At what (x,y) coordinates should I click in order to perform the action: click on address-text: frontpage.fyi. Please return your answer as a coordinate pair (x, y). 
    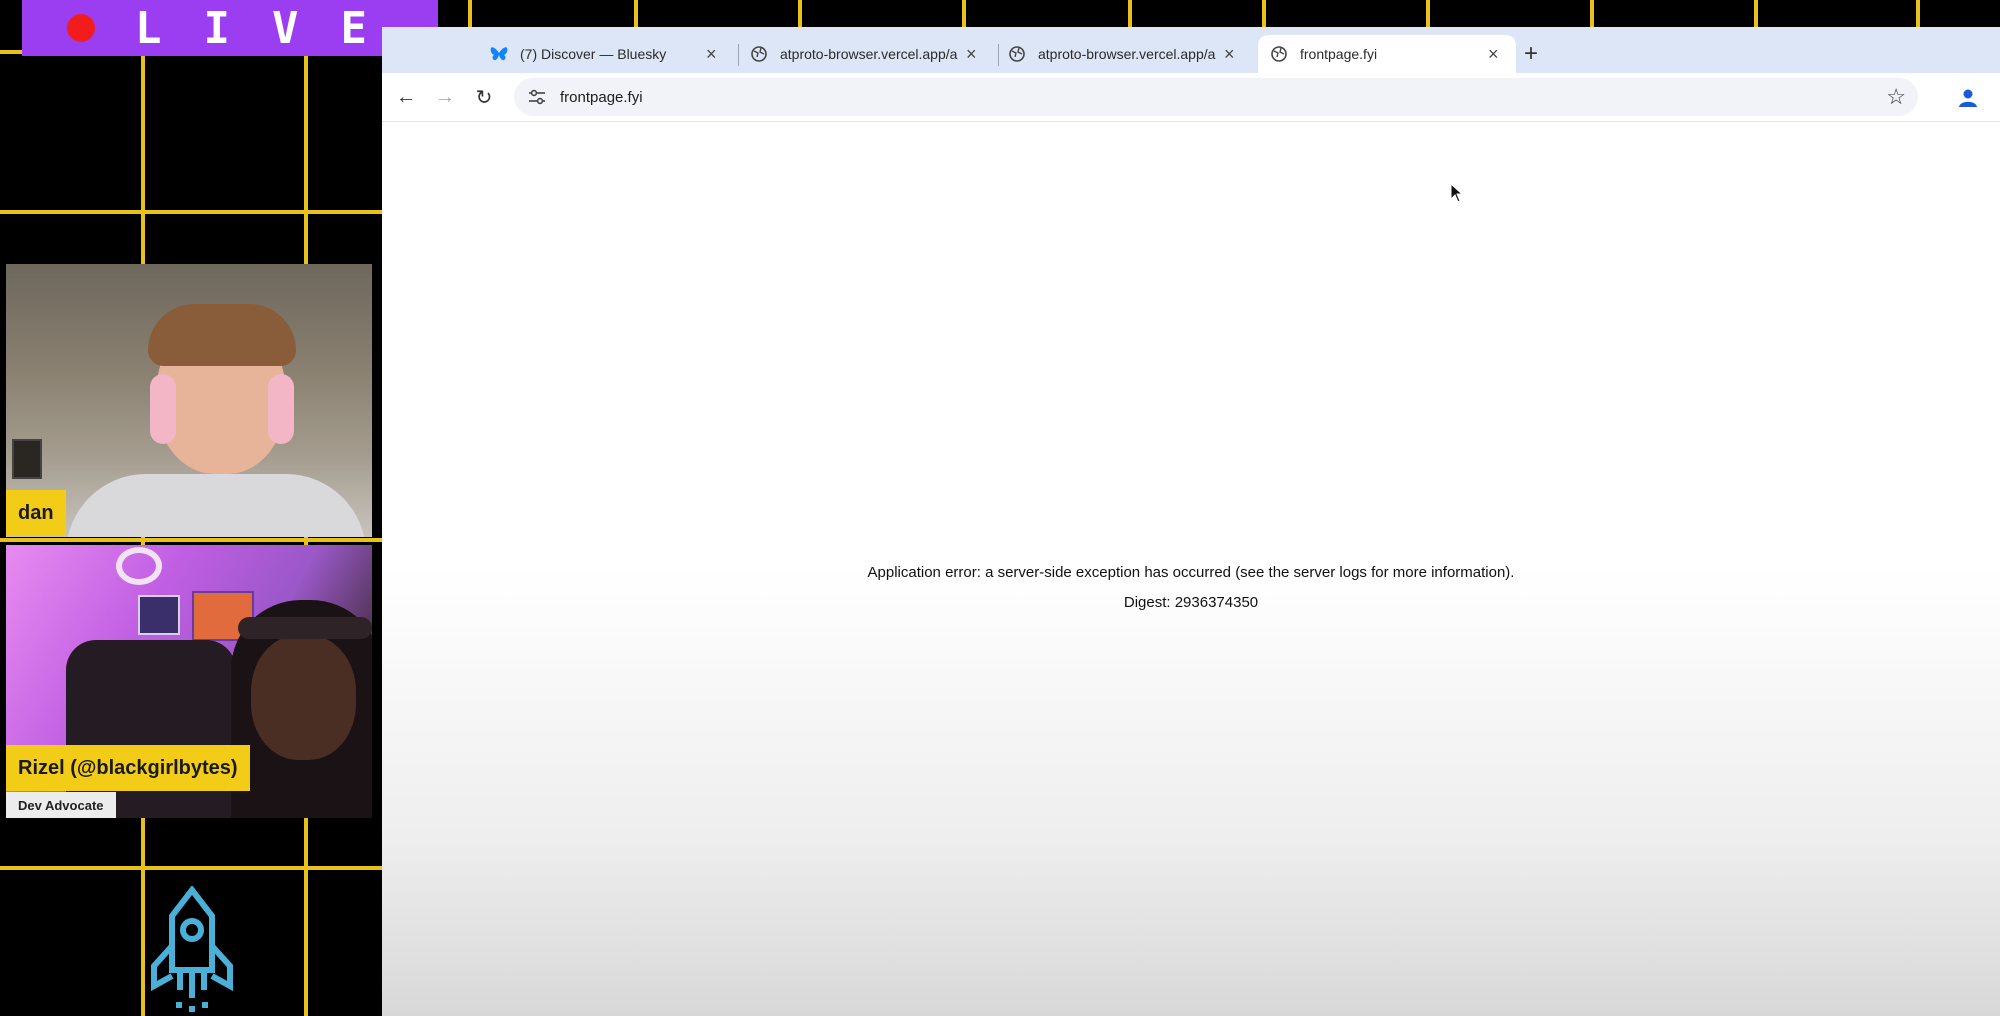
    Looking at the image, I should click on (601, 97).